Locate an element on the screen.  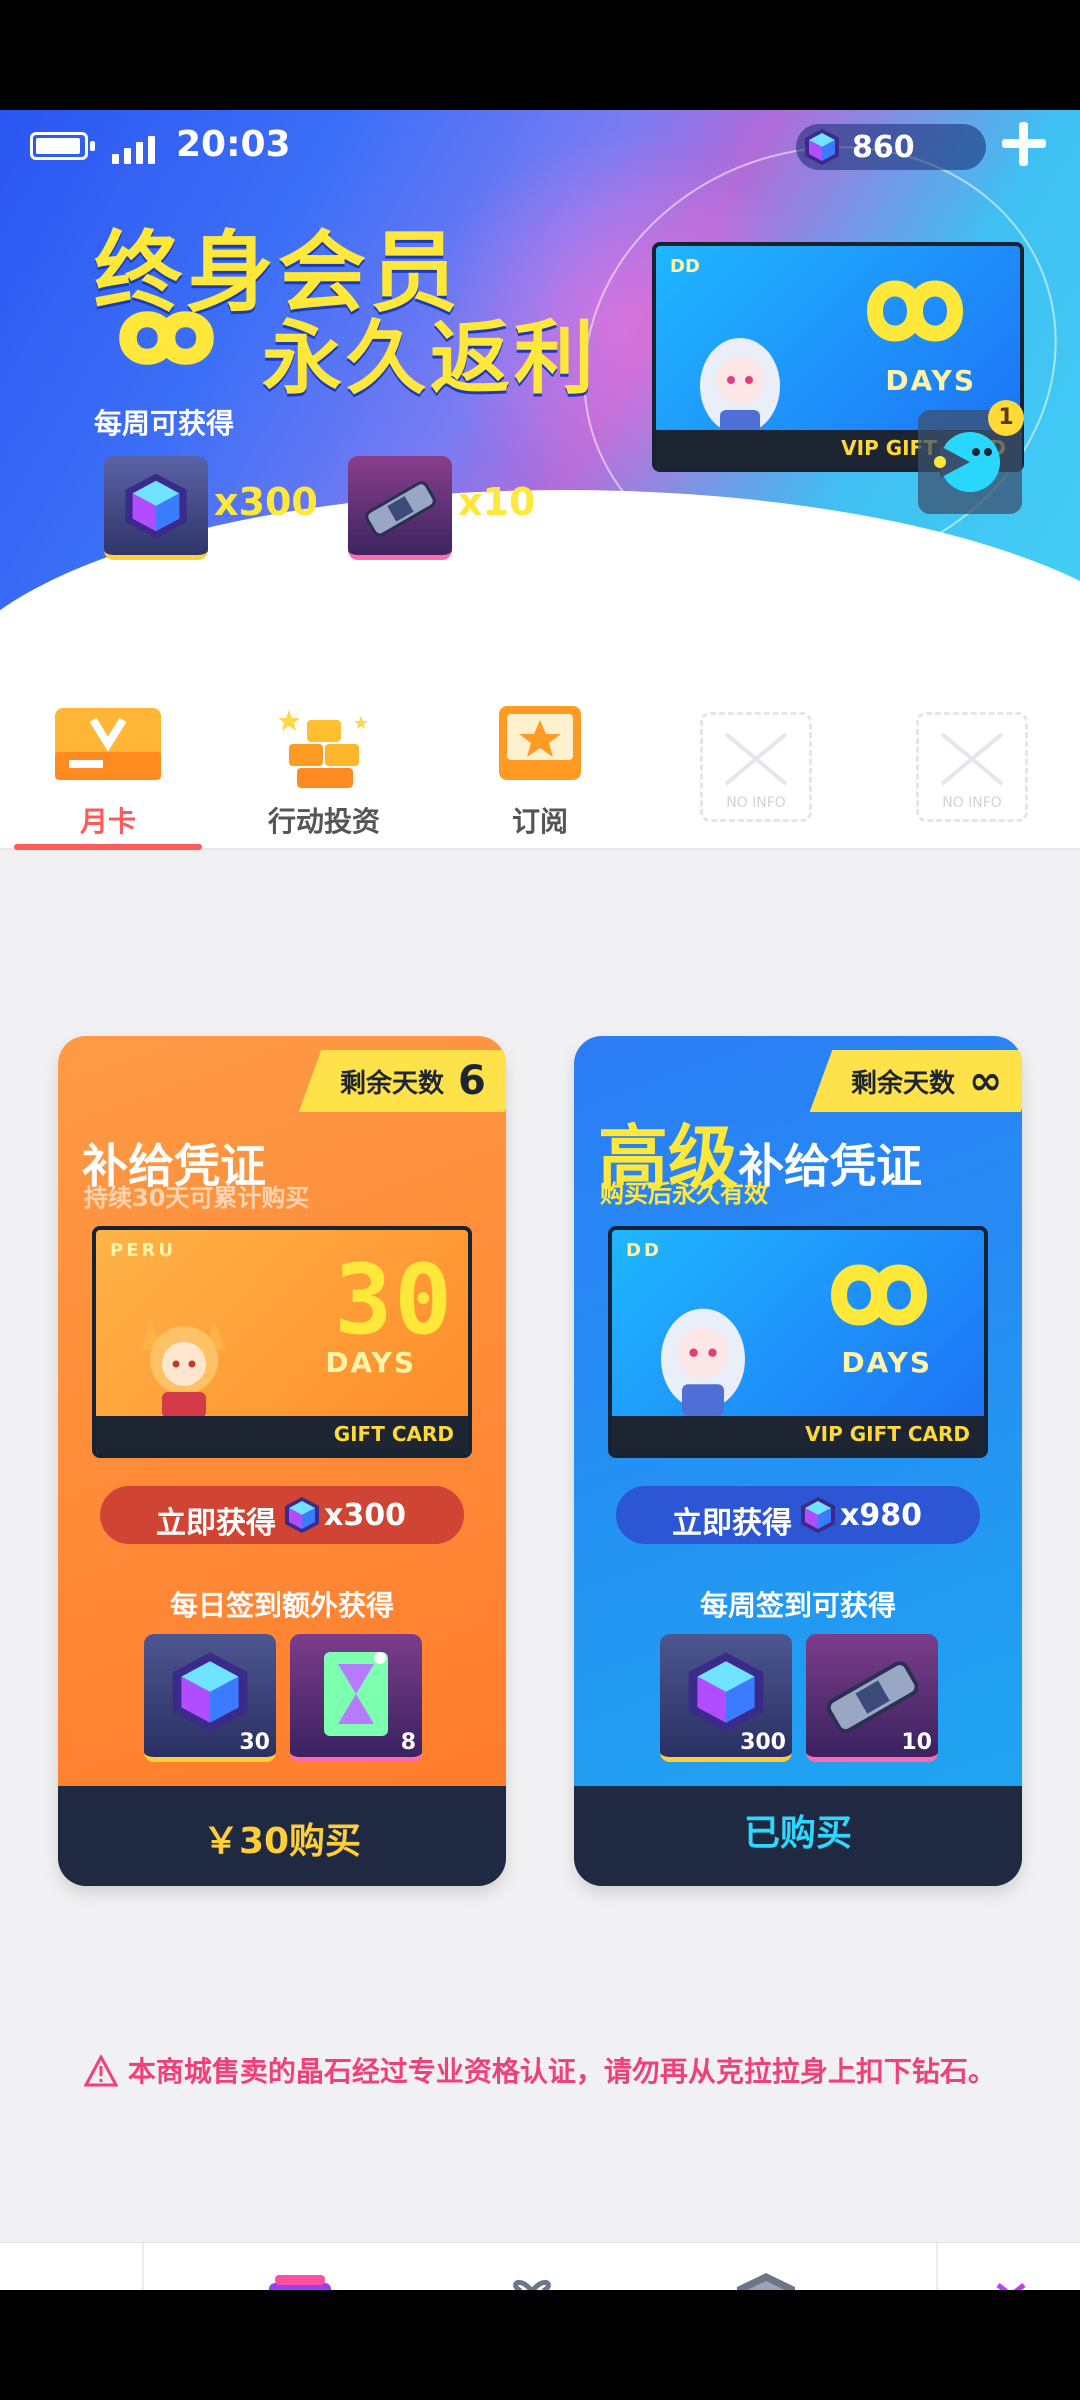
card-footer: GIFT CARD is located at coordinates (282, 1435).